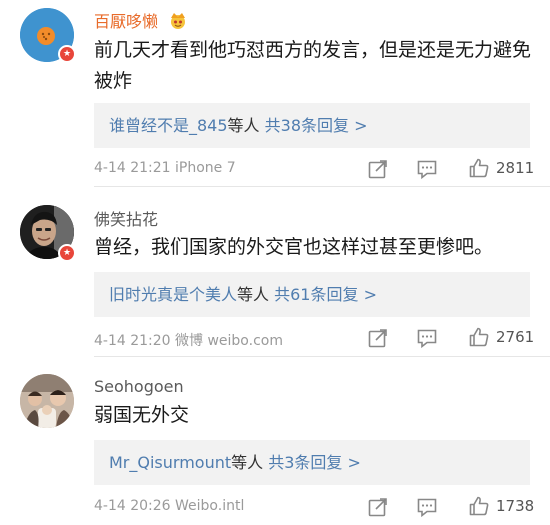  I want to click on comment-meta: 4-14 20:26 Weibo.intl, so click(169, 506).